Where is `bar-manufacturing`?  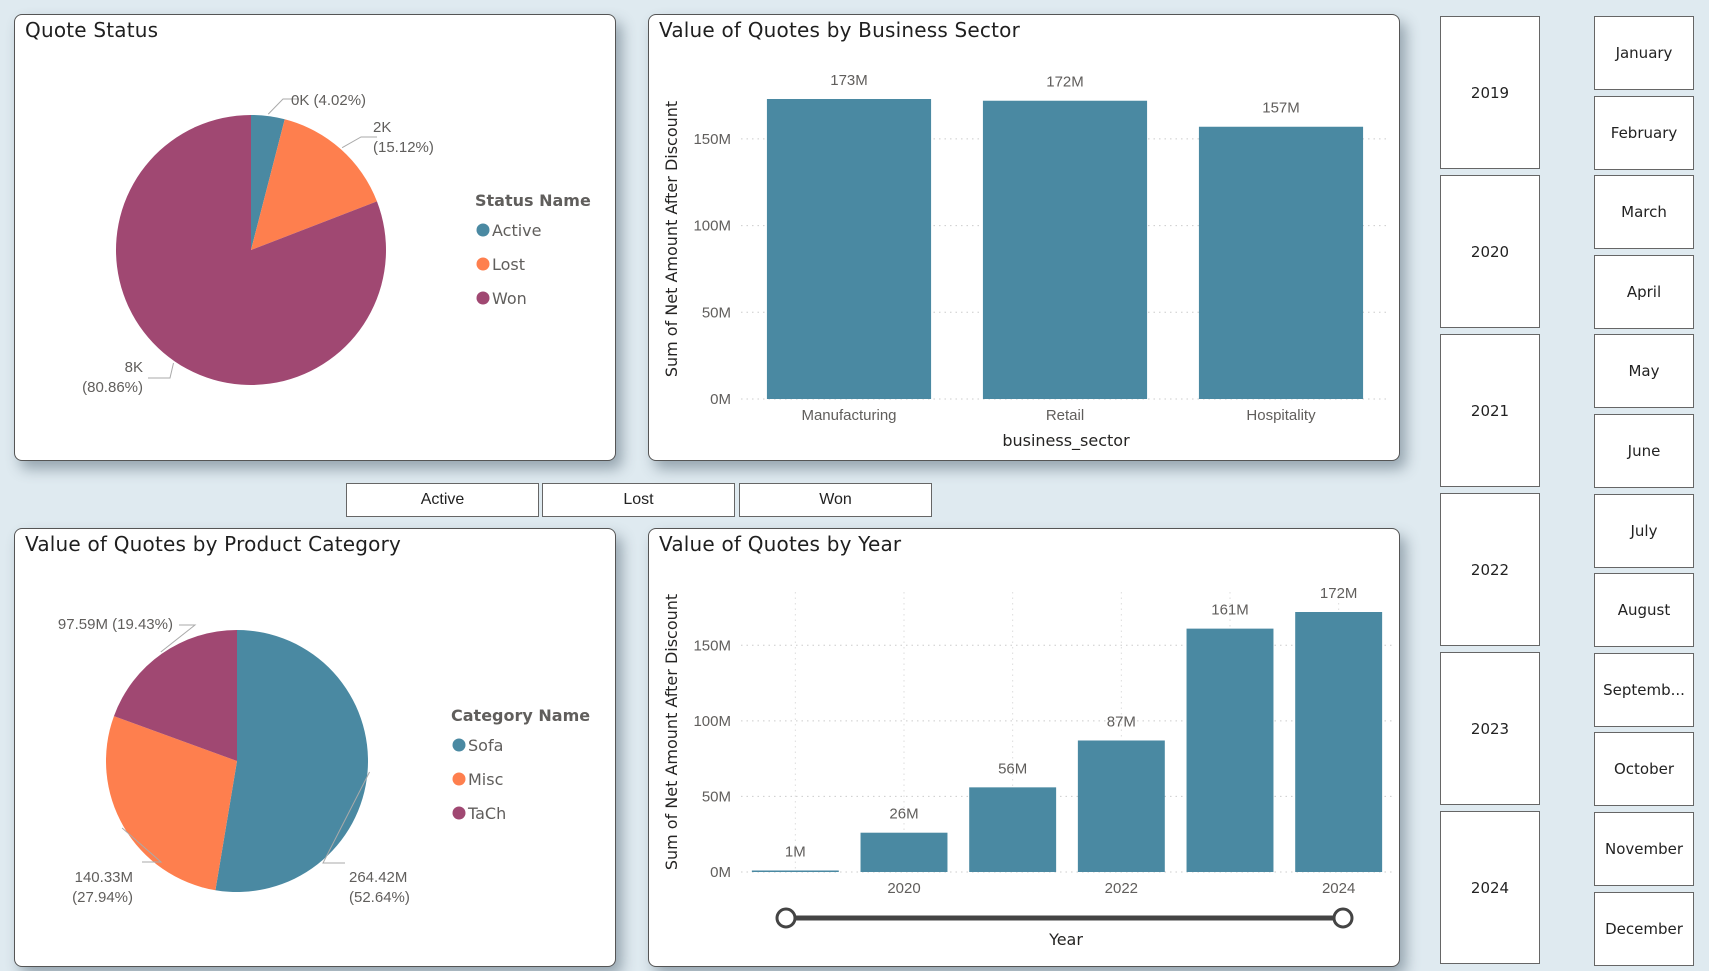 bar-manufacturing is located at coordinates (849, 249).